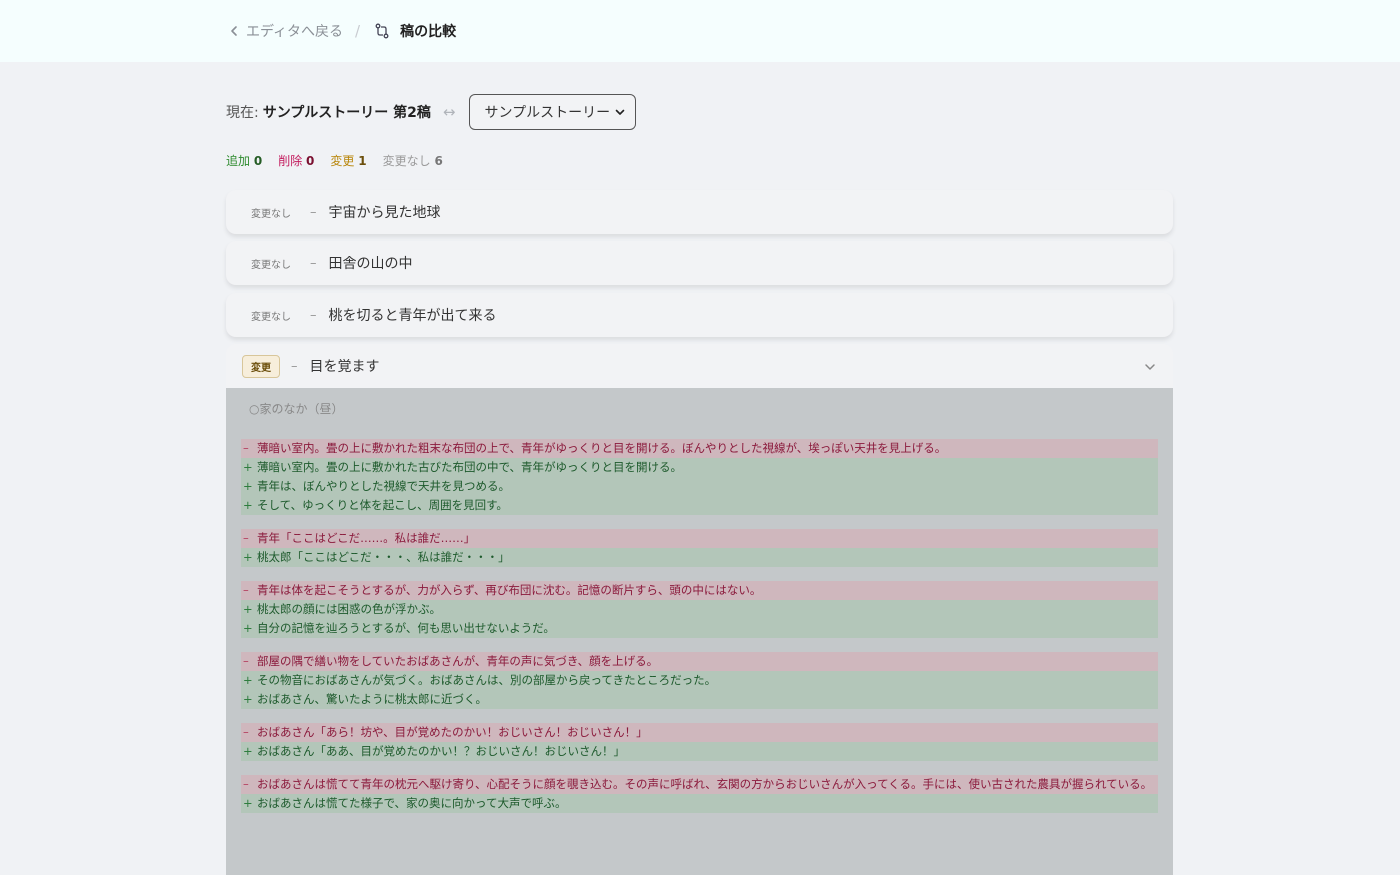 The image size is (1400, 875). I want to click on draft-select-value: サンプルストーリー, so click(547, 113).